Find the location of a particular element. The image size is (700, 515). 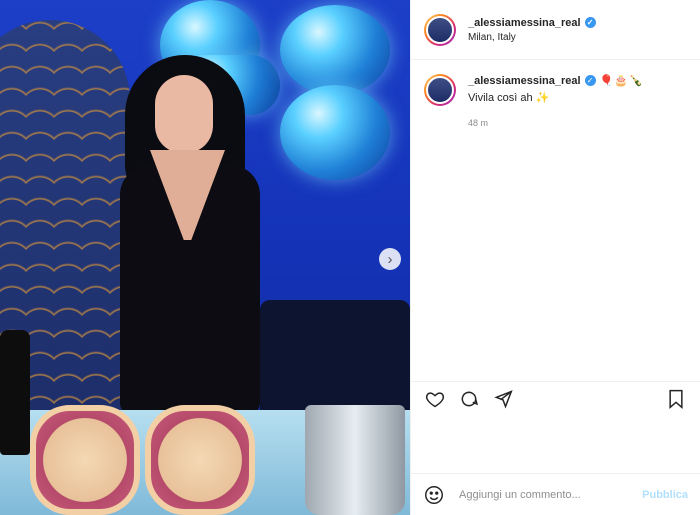

balloon-eight-top is located at coordinates (335, 50).